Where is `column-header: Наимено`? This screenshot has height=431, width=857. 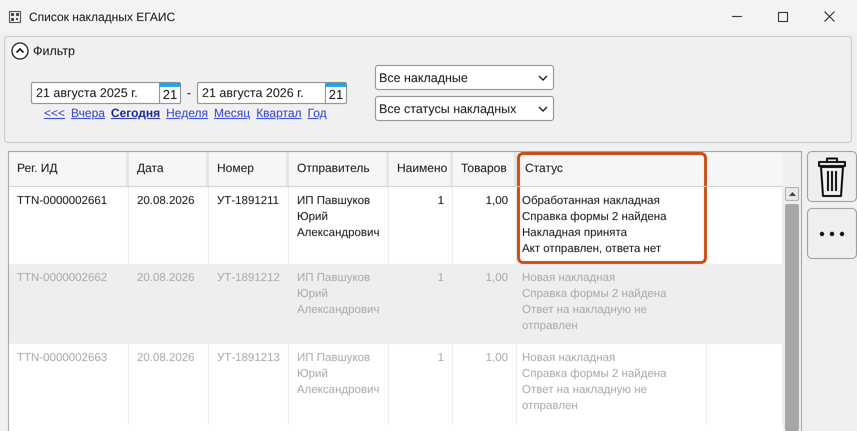 column-header: Наимено is located at coordinates (421, 169).